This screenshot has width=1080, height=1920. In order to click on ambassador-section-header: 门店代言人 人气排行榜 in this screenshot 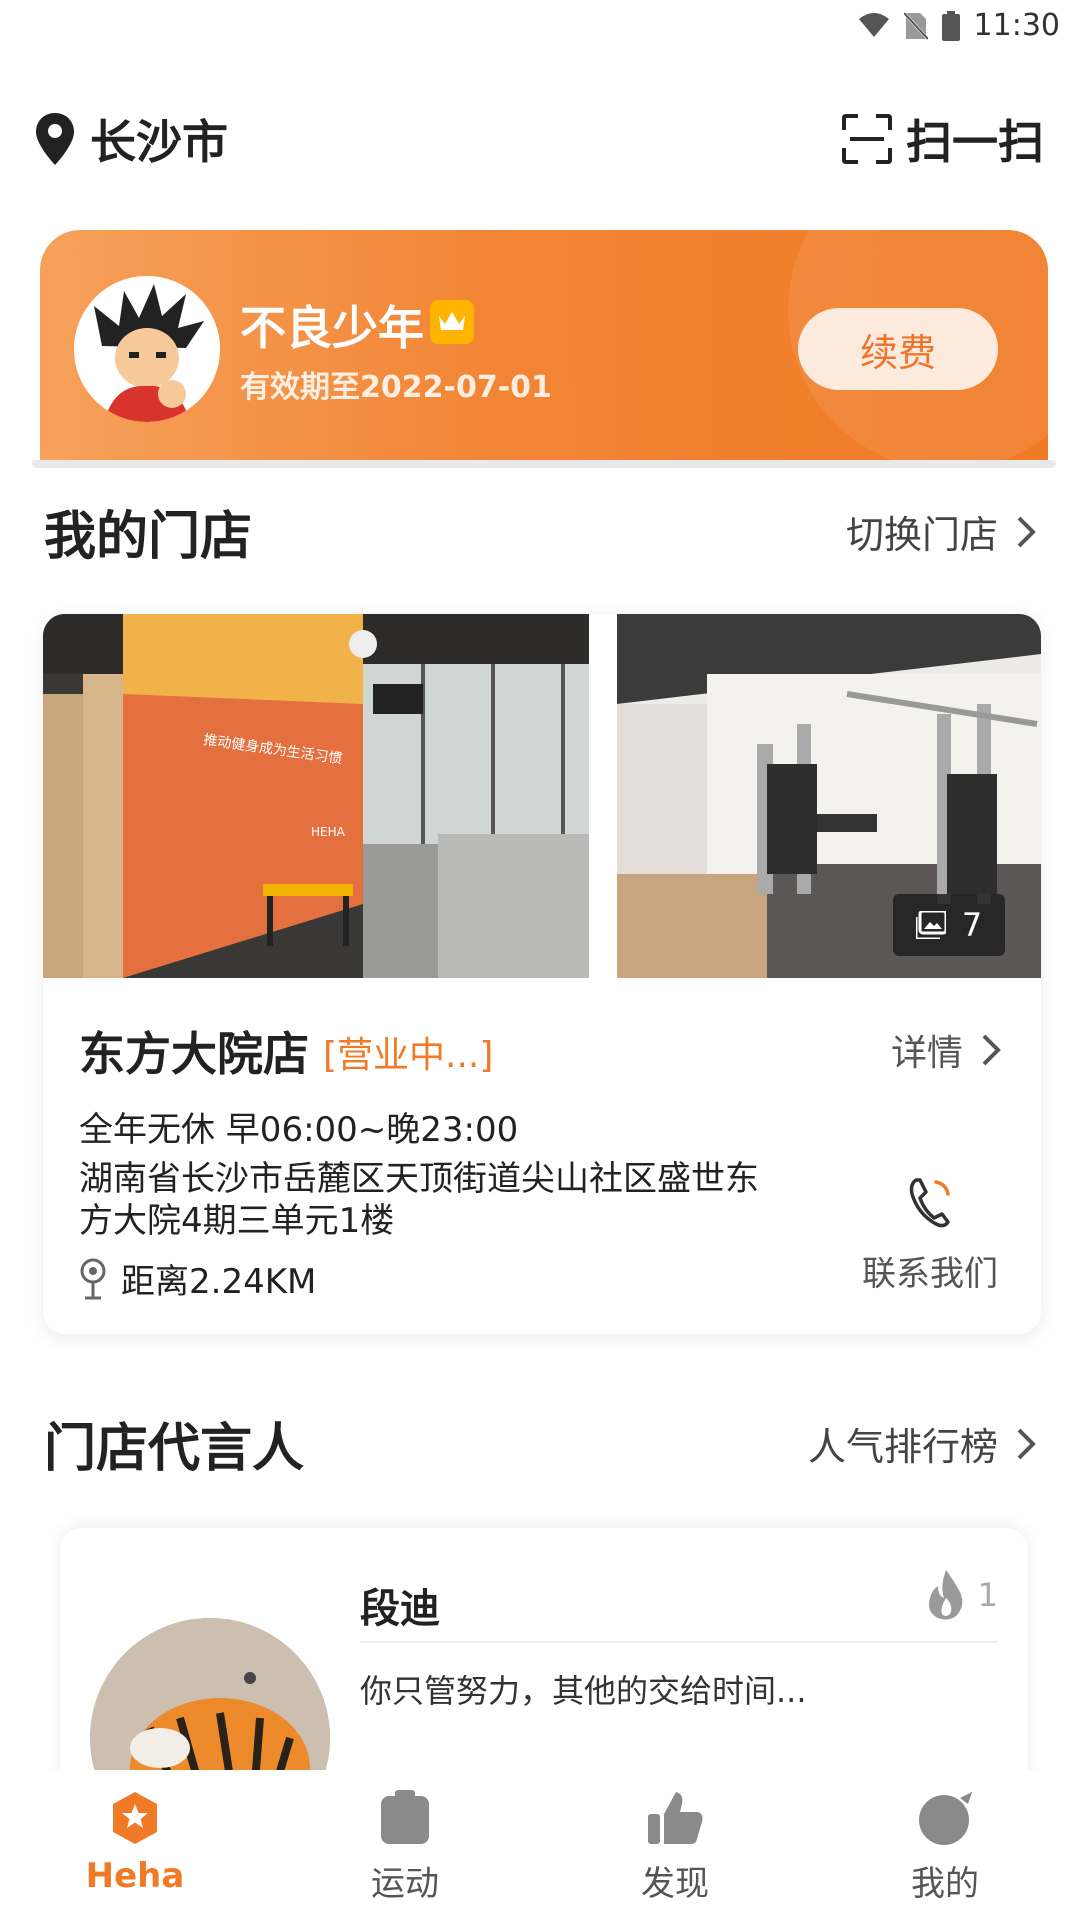, I will do `click(540, 1446)`.